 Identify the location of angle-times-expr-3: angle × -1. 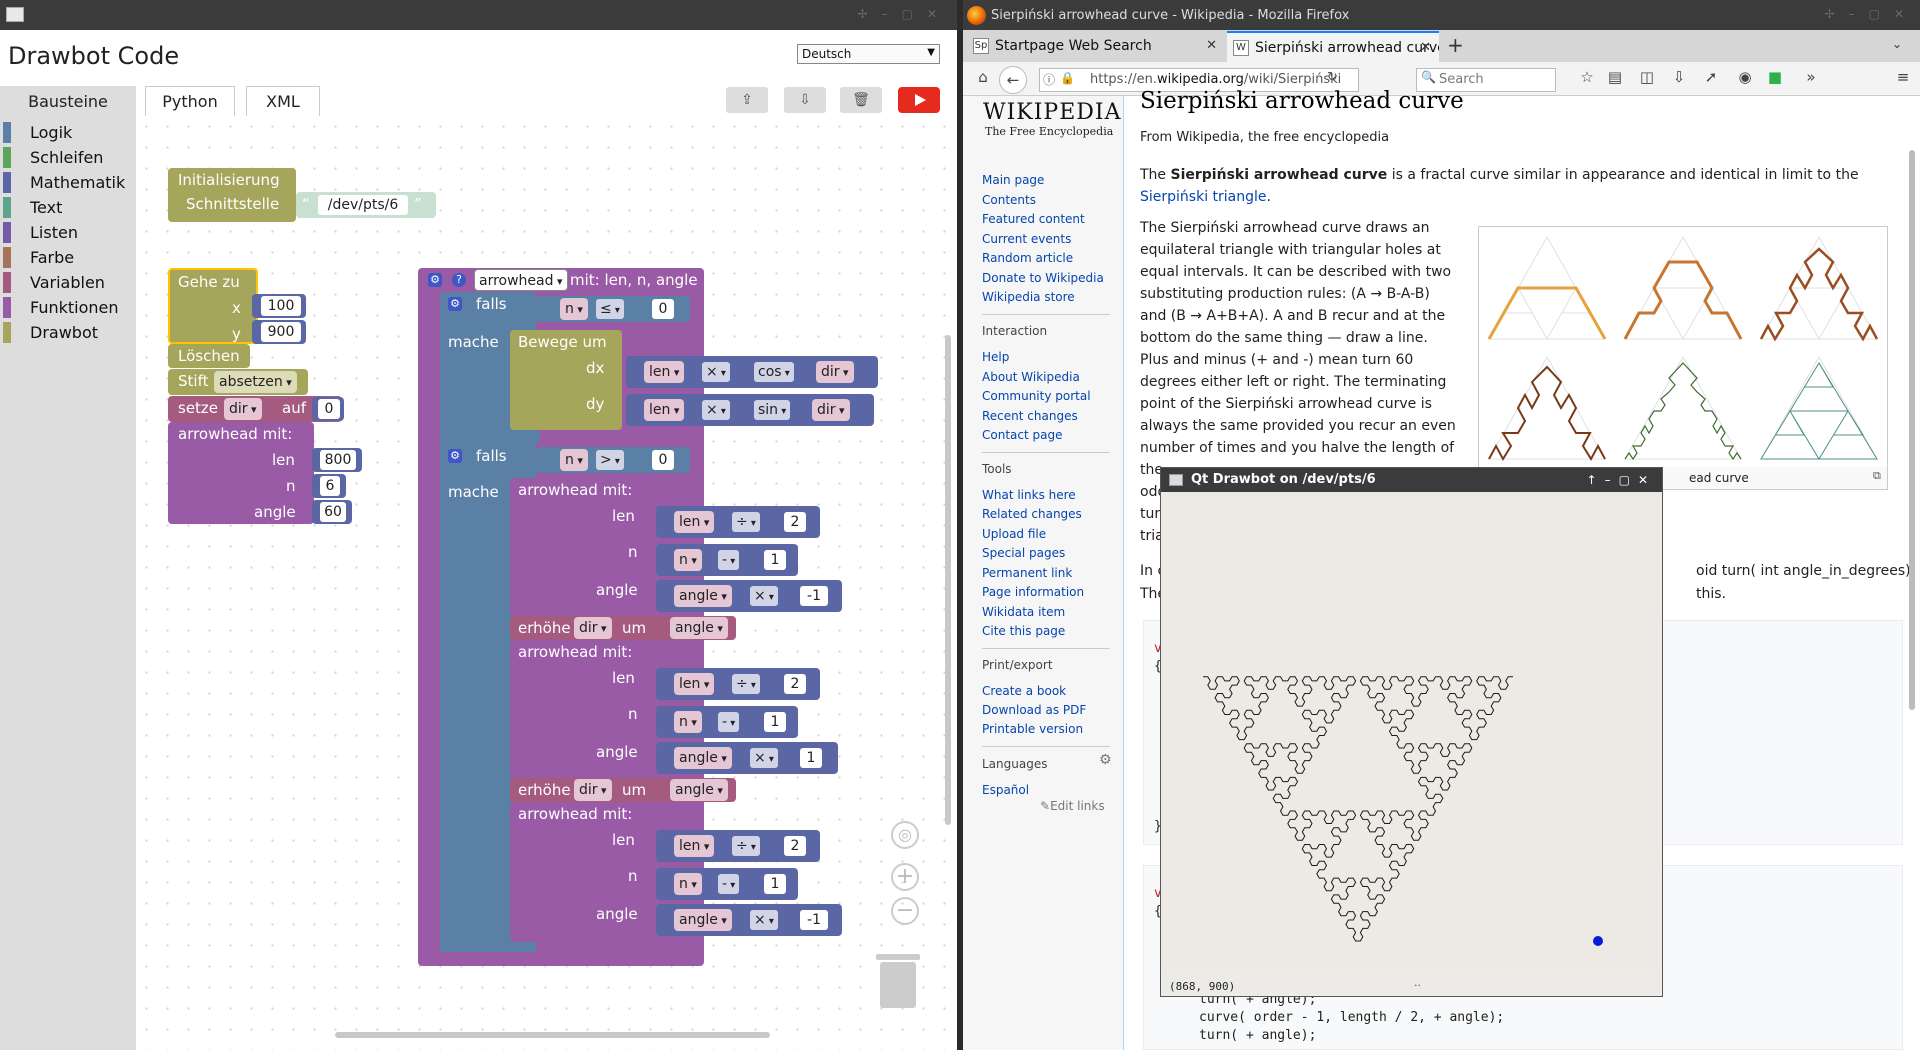
(749, 920).